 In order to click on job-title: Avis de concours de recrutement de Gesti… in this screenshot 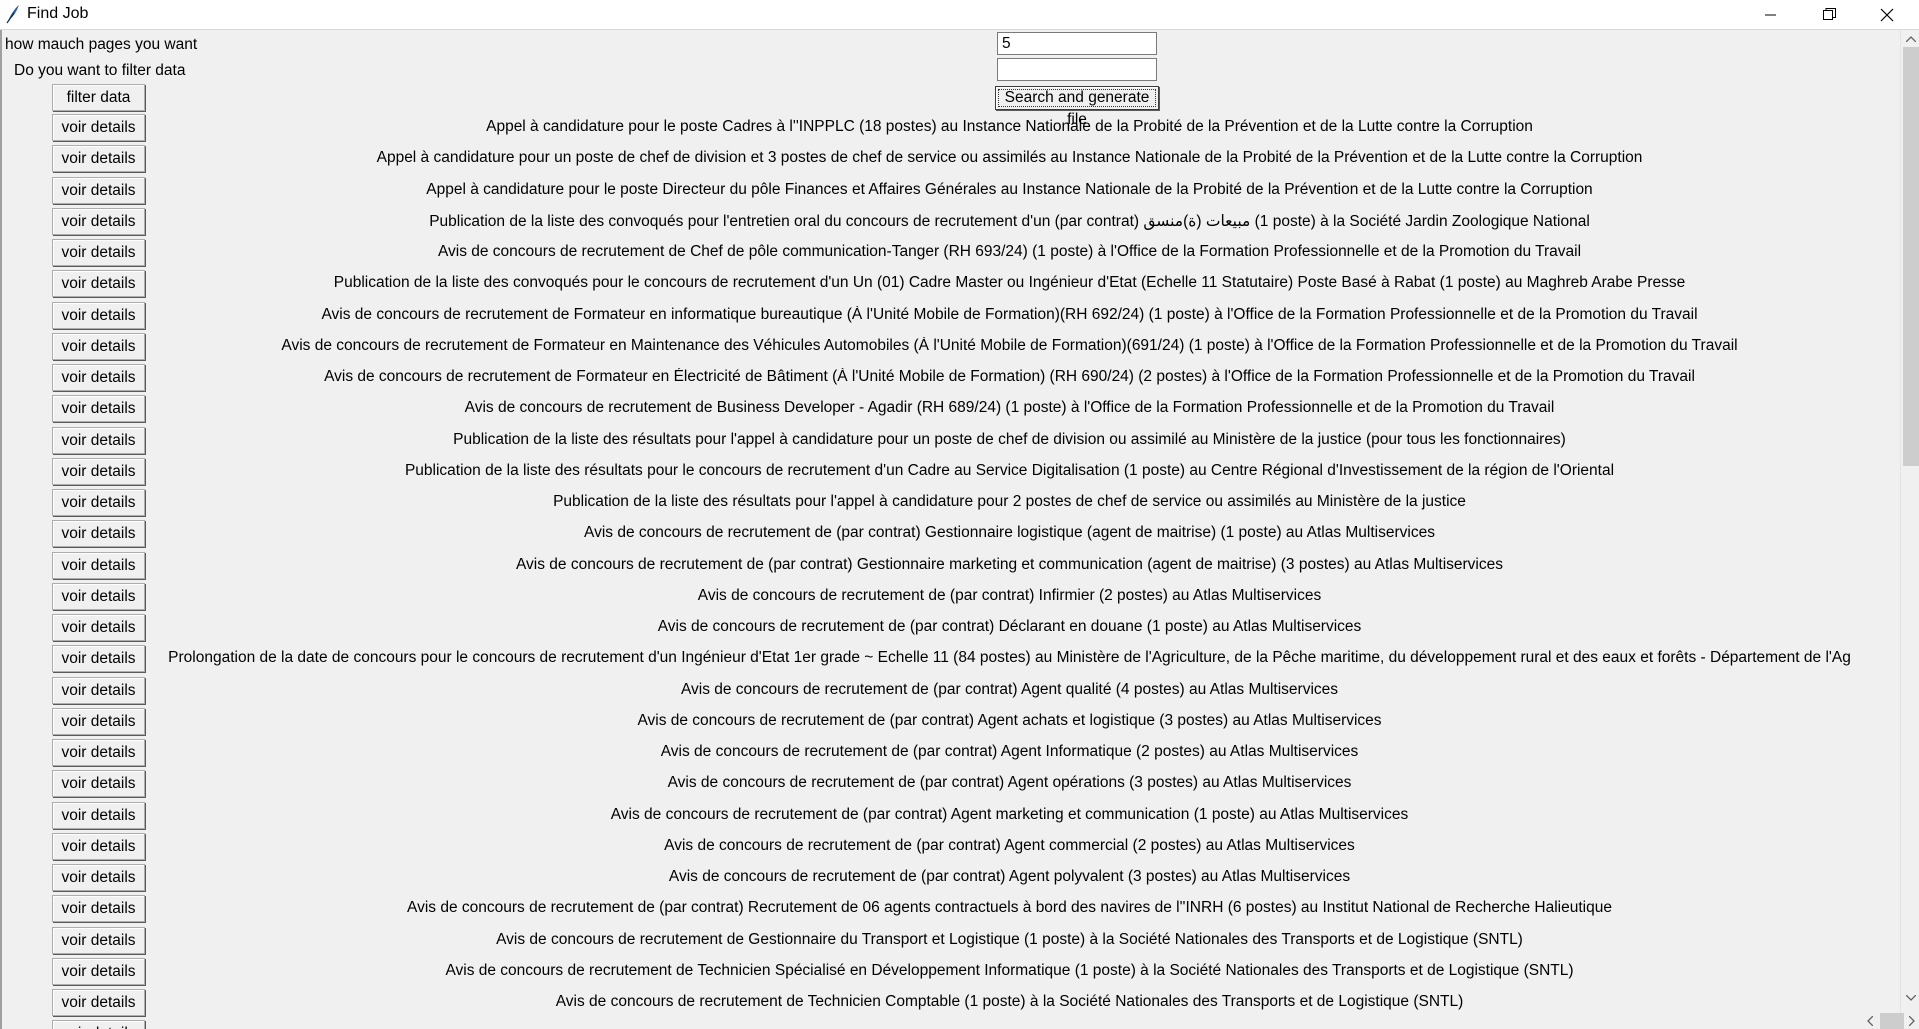, I will do `click(1009, 939)`.